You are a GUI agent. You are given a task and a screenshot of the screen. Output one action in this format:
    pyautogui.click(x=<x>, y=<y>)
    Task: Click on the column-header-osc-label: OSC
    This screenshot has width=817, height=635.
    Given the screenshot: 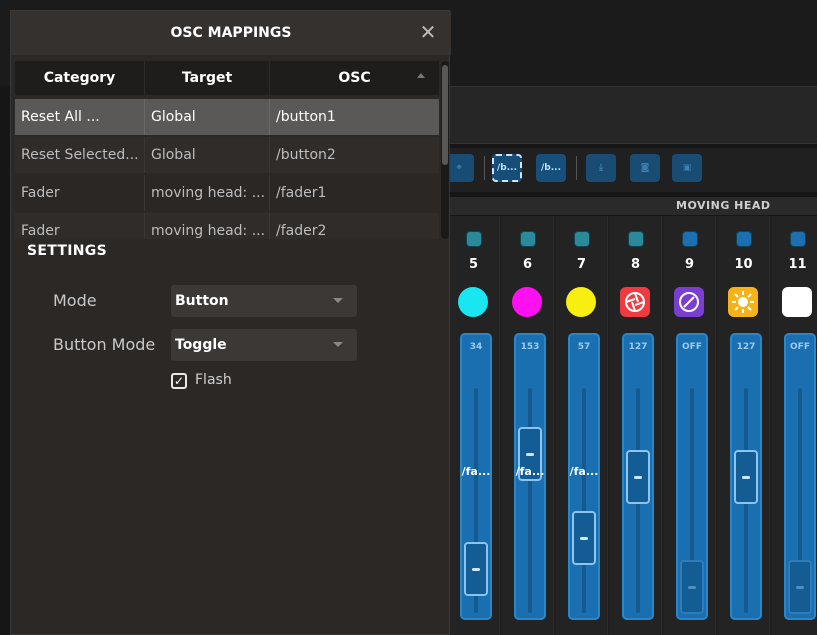 What is the action you would take?
    pyautogui.click(x=354, y=78)
    